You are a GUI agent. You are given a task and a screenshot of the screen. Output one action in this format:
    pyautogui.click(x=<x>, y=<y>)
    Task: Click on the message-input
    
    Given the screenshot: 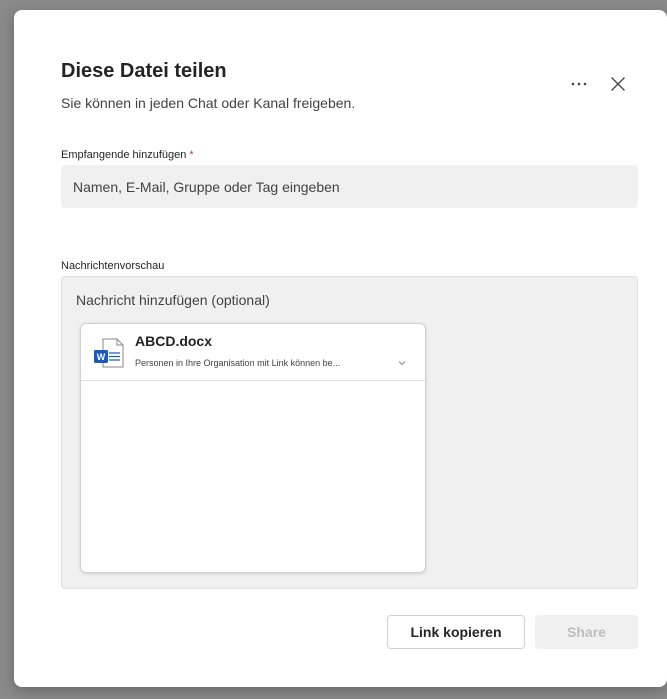 What is the action you would take?
    pyautogui.click(x=346, y=300)
    